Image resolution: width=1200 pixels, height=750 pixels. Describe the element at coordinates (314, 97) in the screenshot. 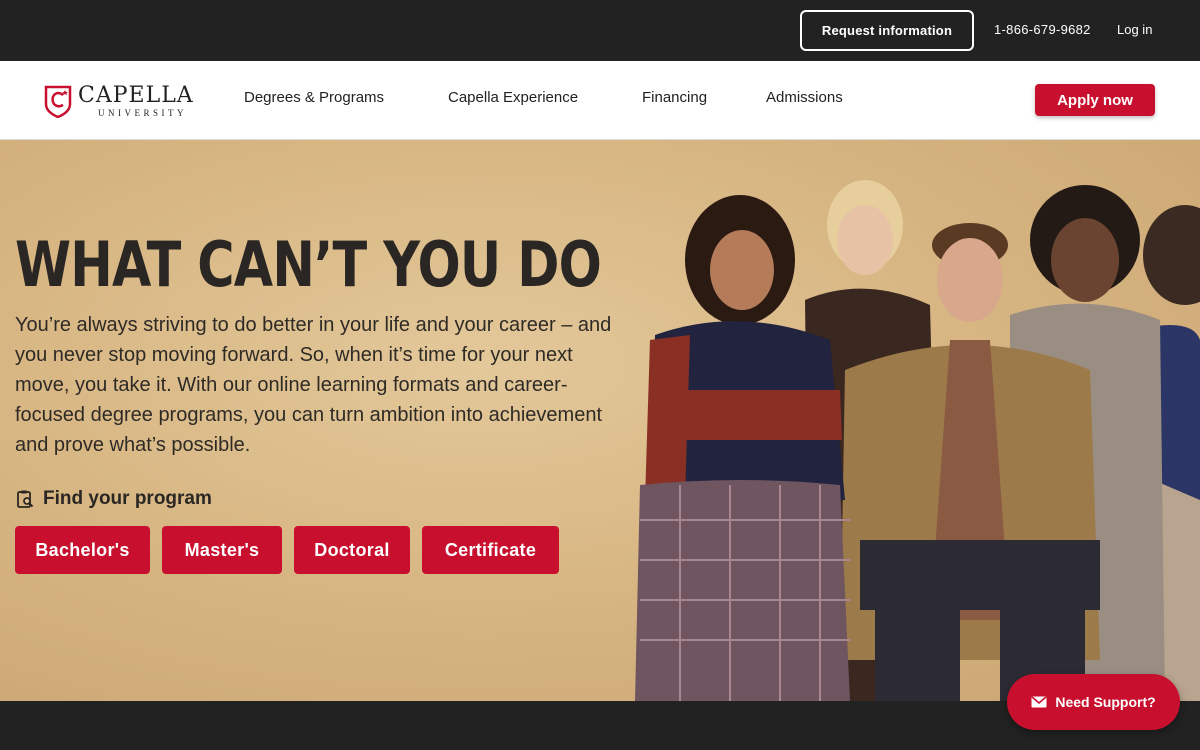

I see `nav-degrees-programs: Degrees & Programs` at that location.